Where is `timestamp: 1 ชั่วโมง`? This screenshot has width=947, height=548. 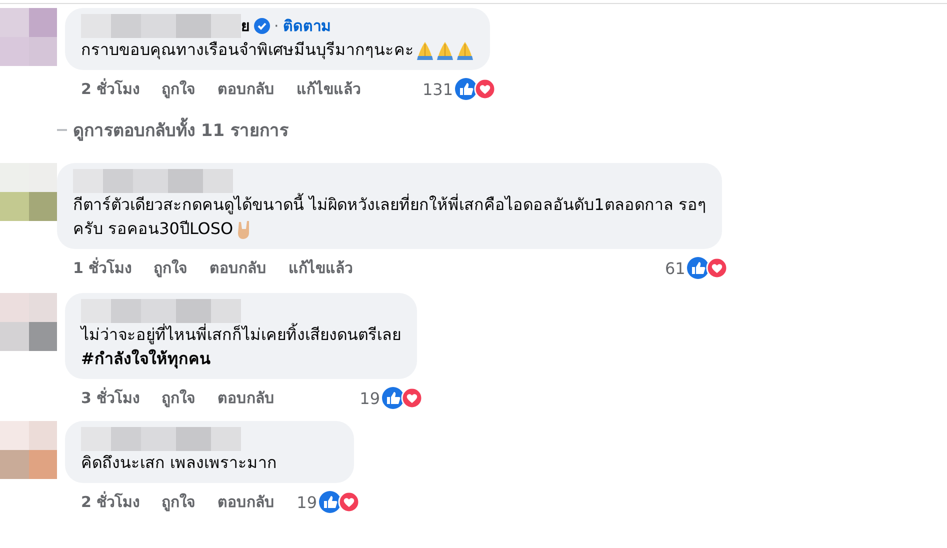 timestamp: 1 ชั่วโมง is located at coordinates (102, 268).